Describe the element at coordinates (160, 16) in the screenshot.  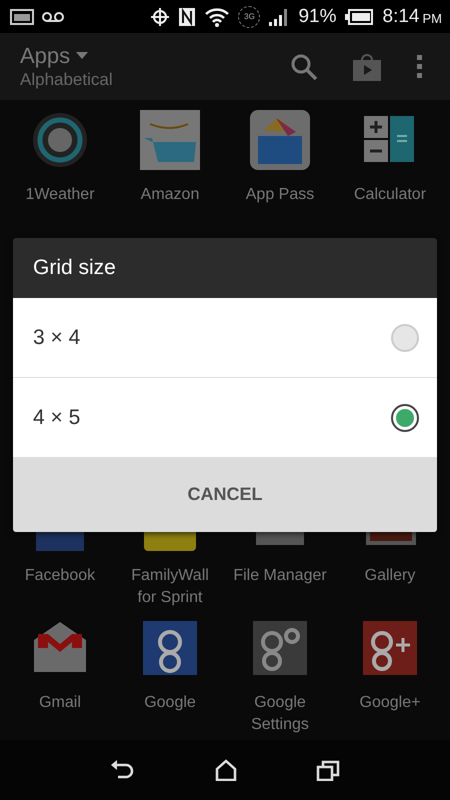
I see `location-icon` at that location.